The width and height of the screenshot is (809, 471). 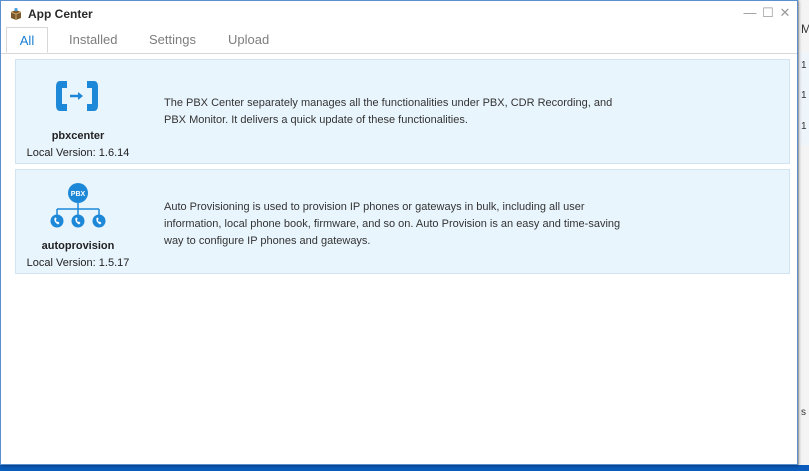 I want to click on tab-all: All, so click(x=27, y=40).